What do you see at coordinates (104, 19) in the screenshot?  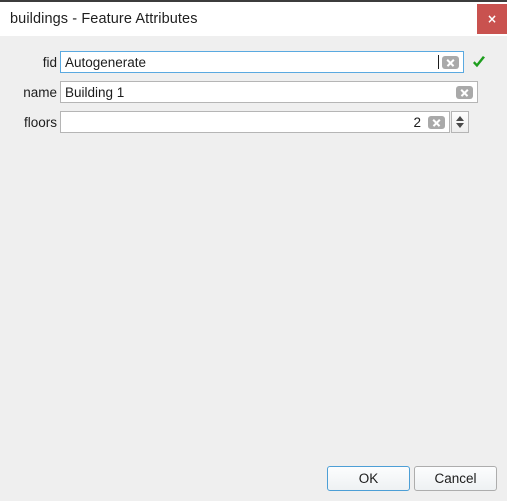 I see `dialog-title: buildings - Feature Attributes` at bounding box center [104, 19].